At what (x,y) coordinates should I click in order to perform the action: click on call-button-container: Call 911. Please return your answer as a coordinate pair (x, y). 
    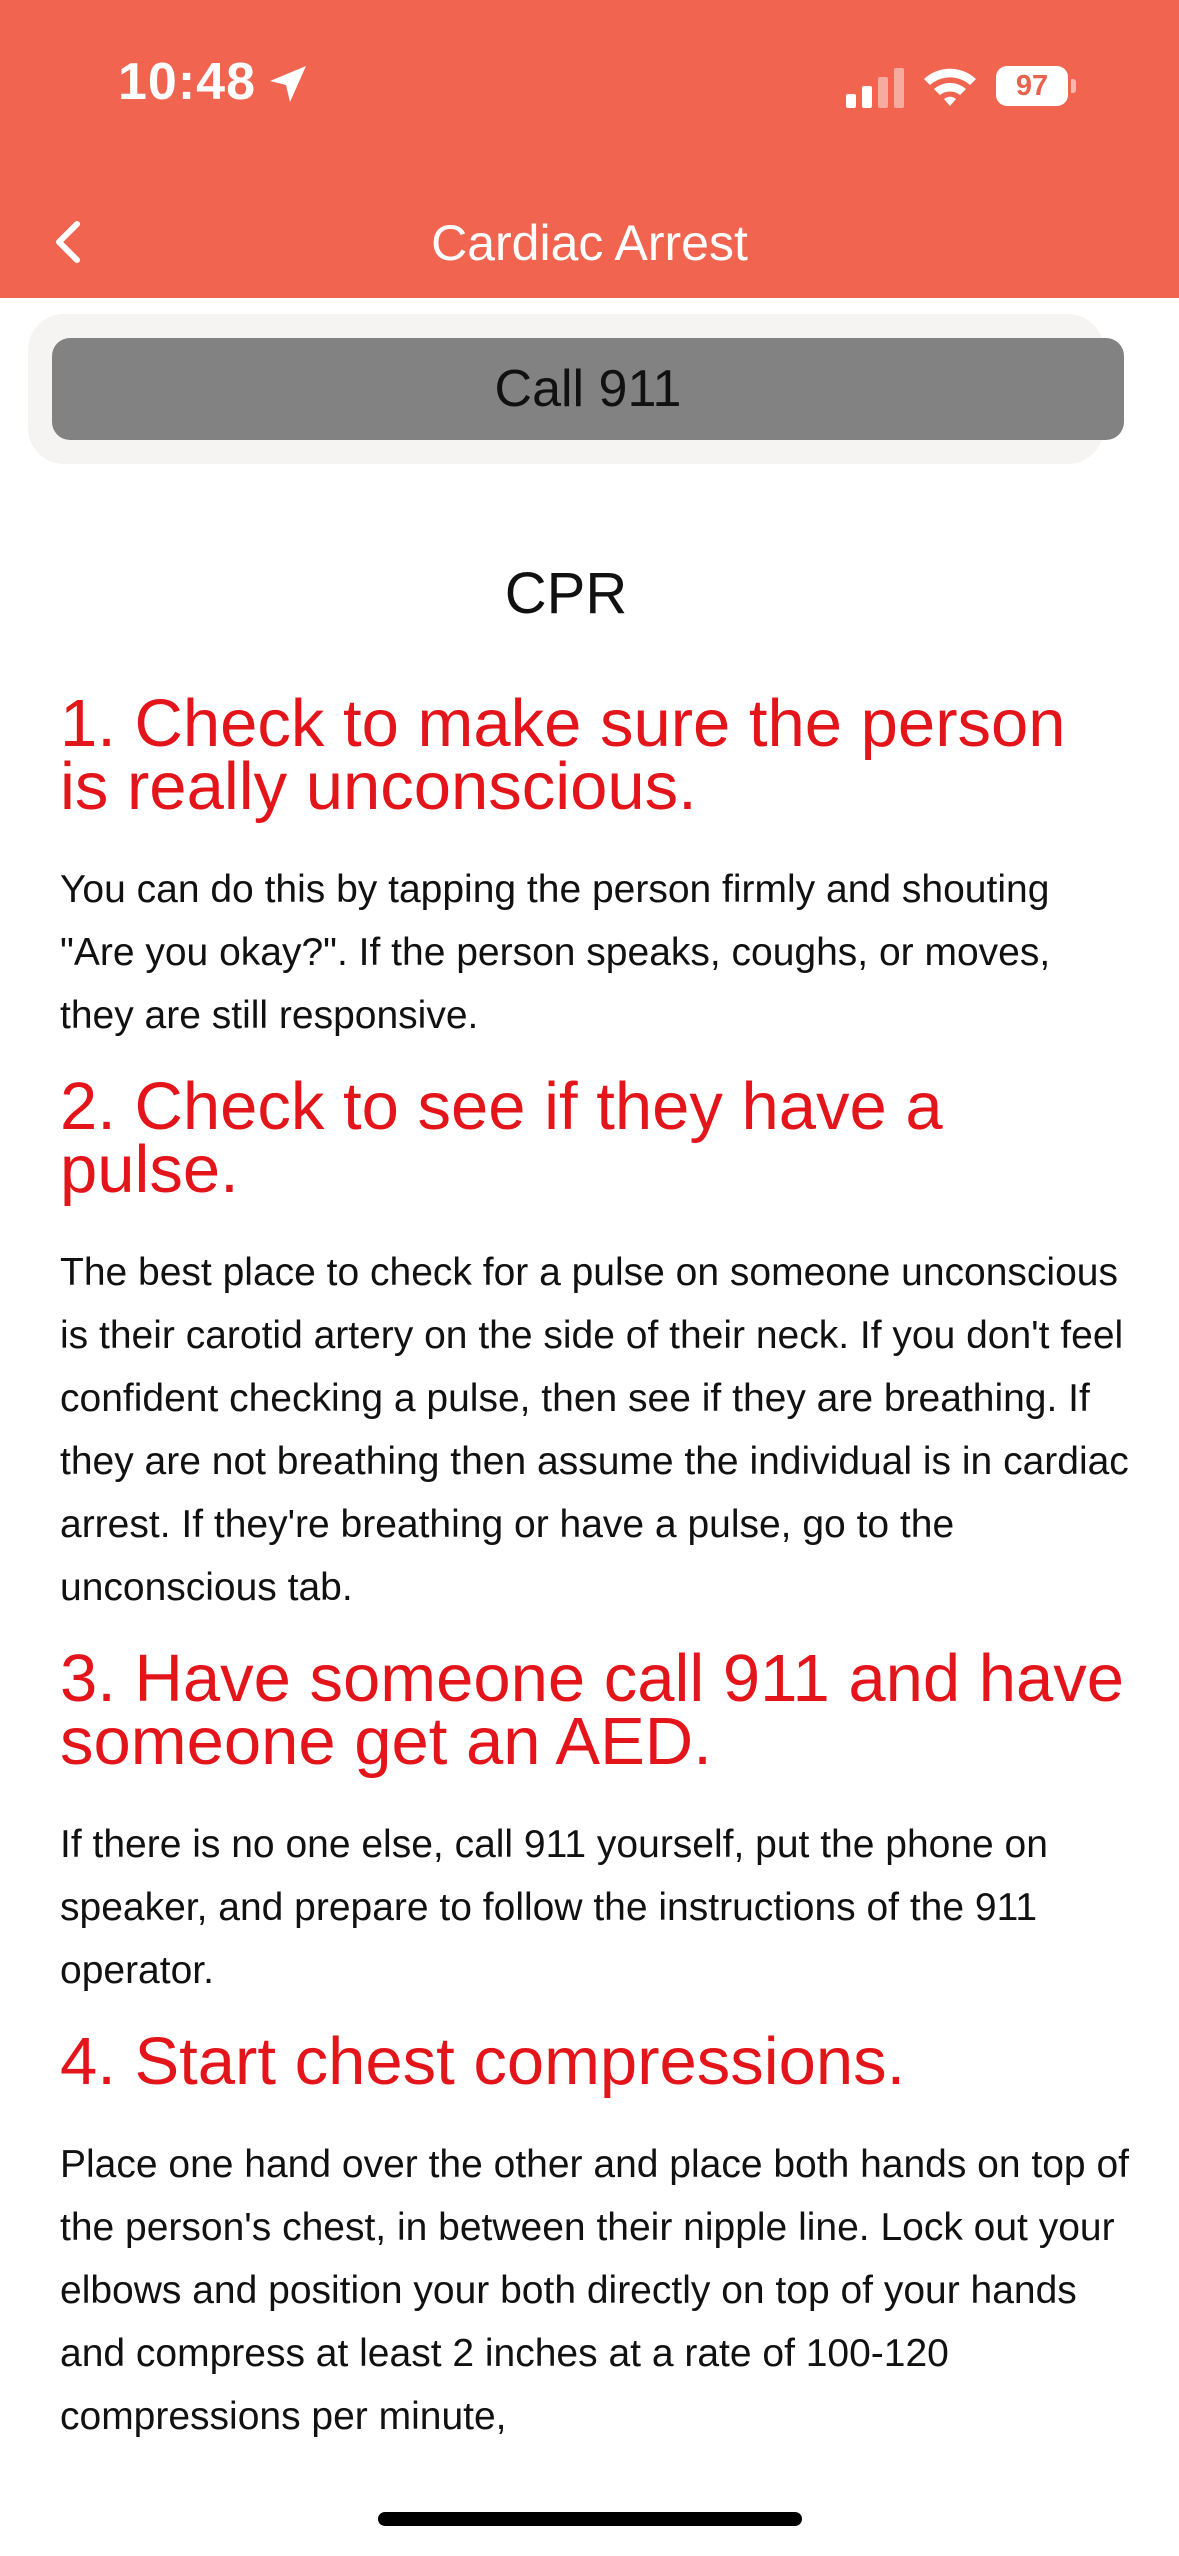
    Looking at the image, I should click on (576, 389).